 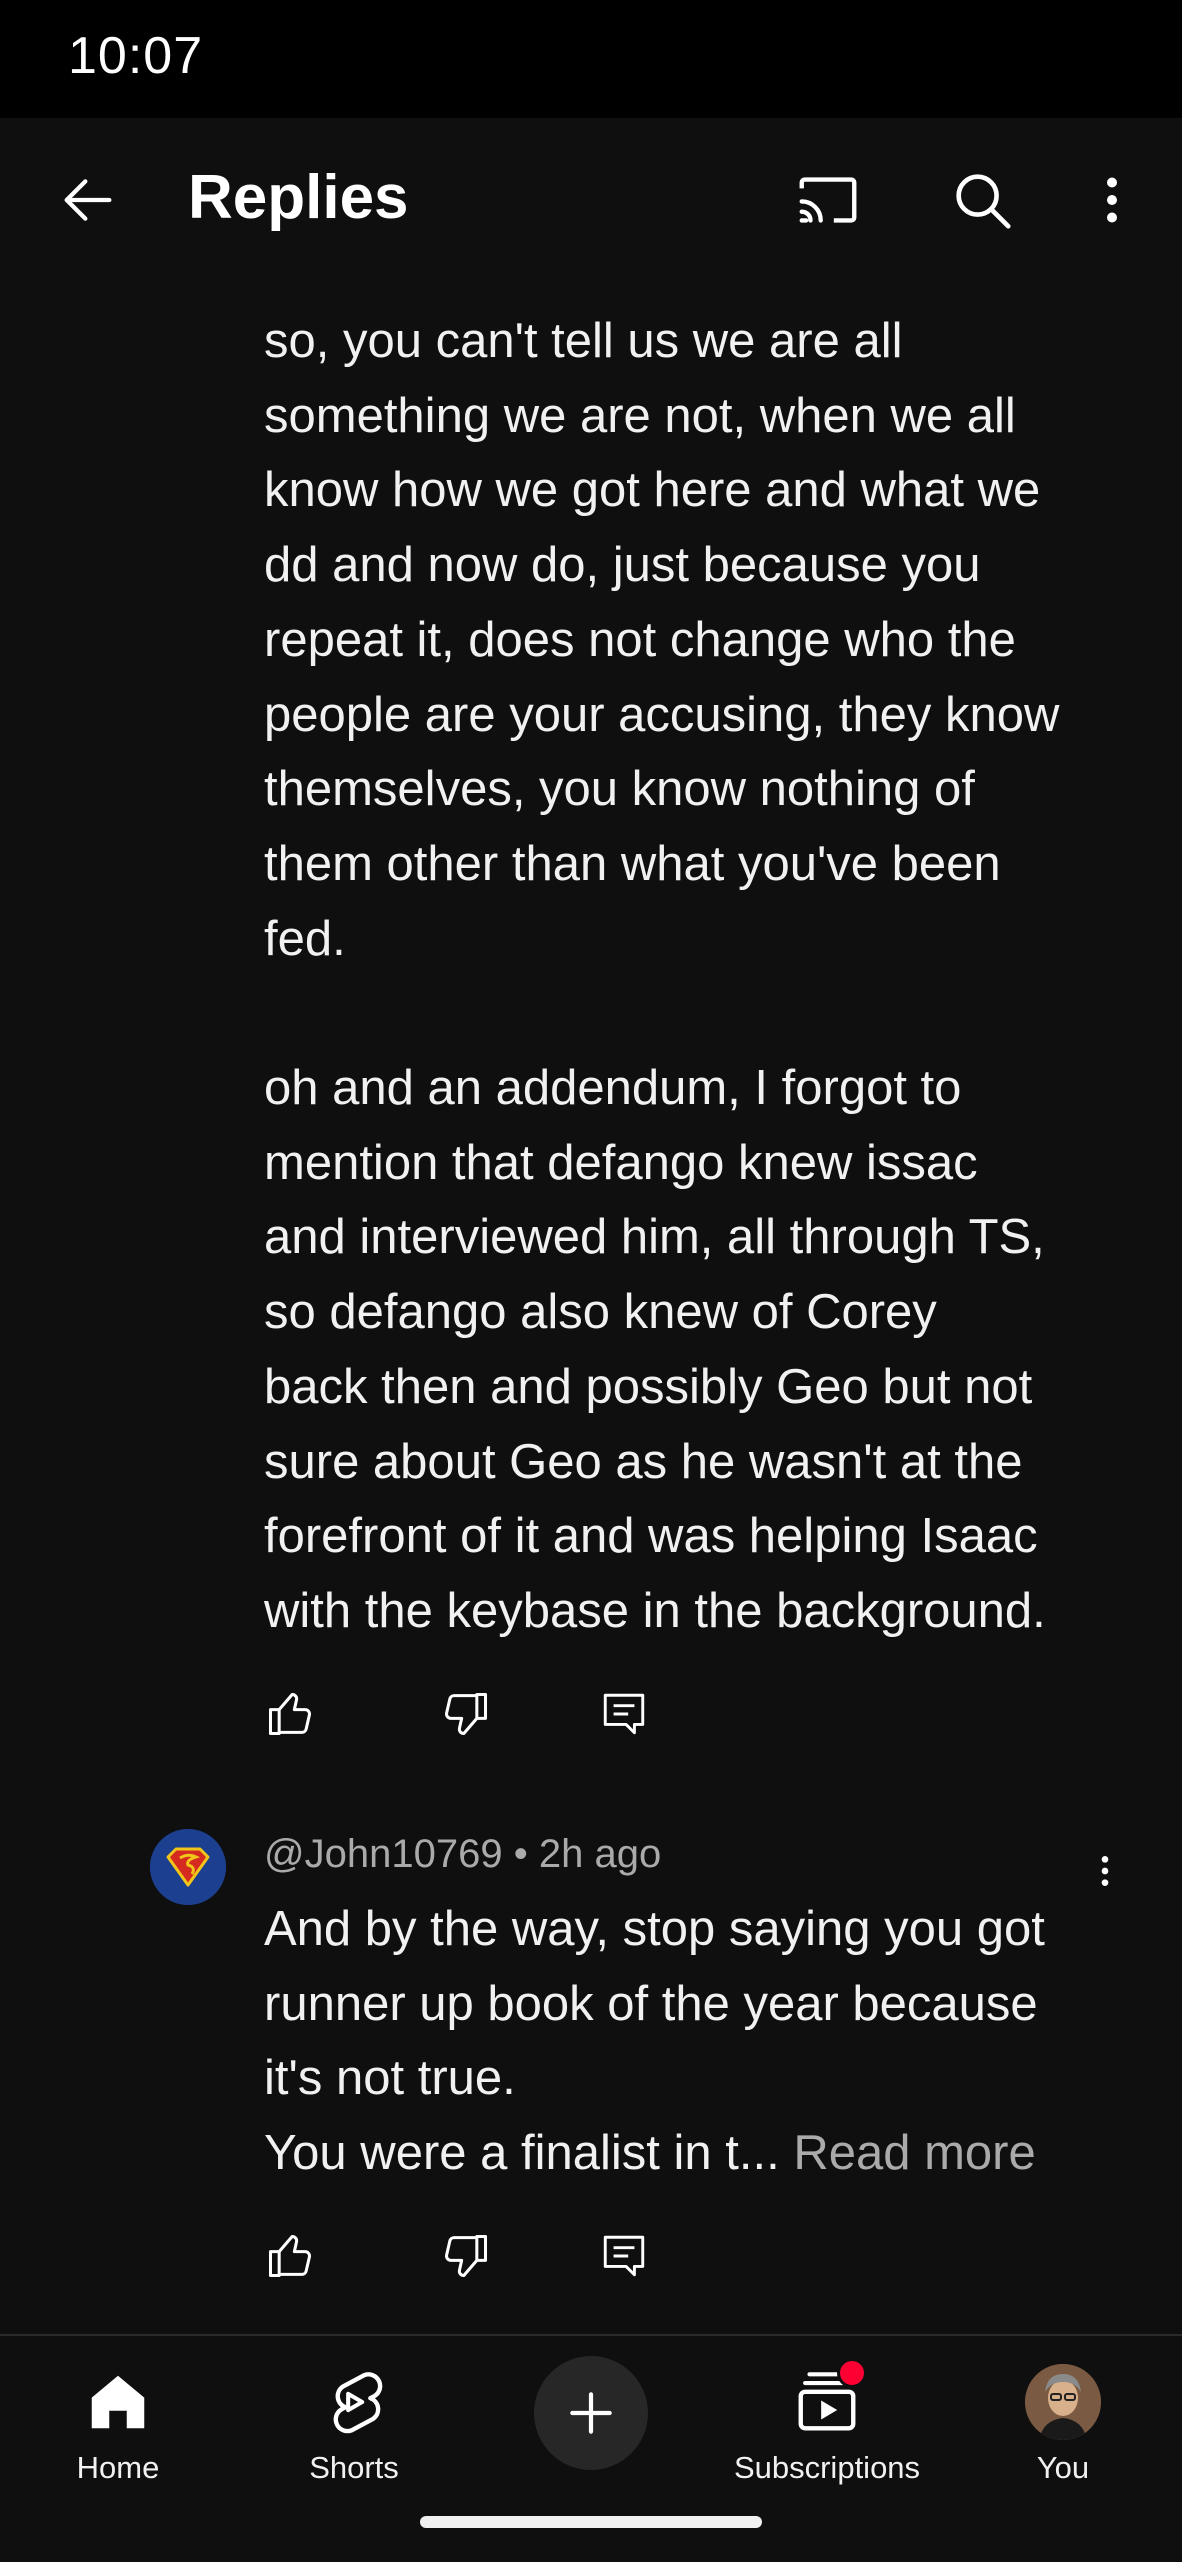 I want to click on comment-line: fed., so click(x=305, y=938).